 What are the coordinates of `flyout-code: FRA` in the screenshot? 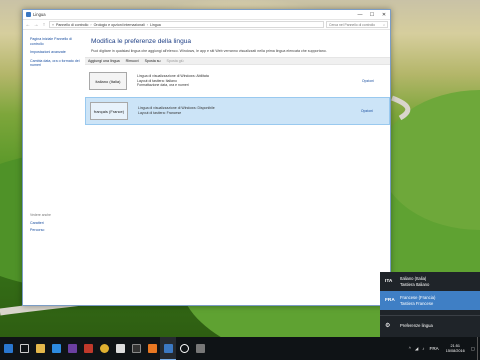 It's located at (390, 300).